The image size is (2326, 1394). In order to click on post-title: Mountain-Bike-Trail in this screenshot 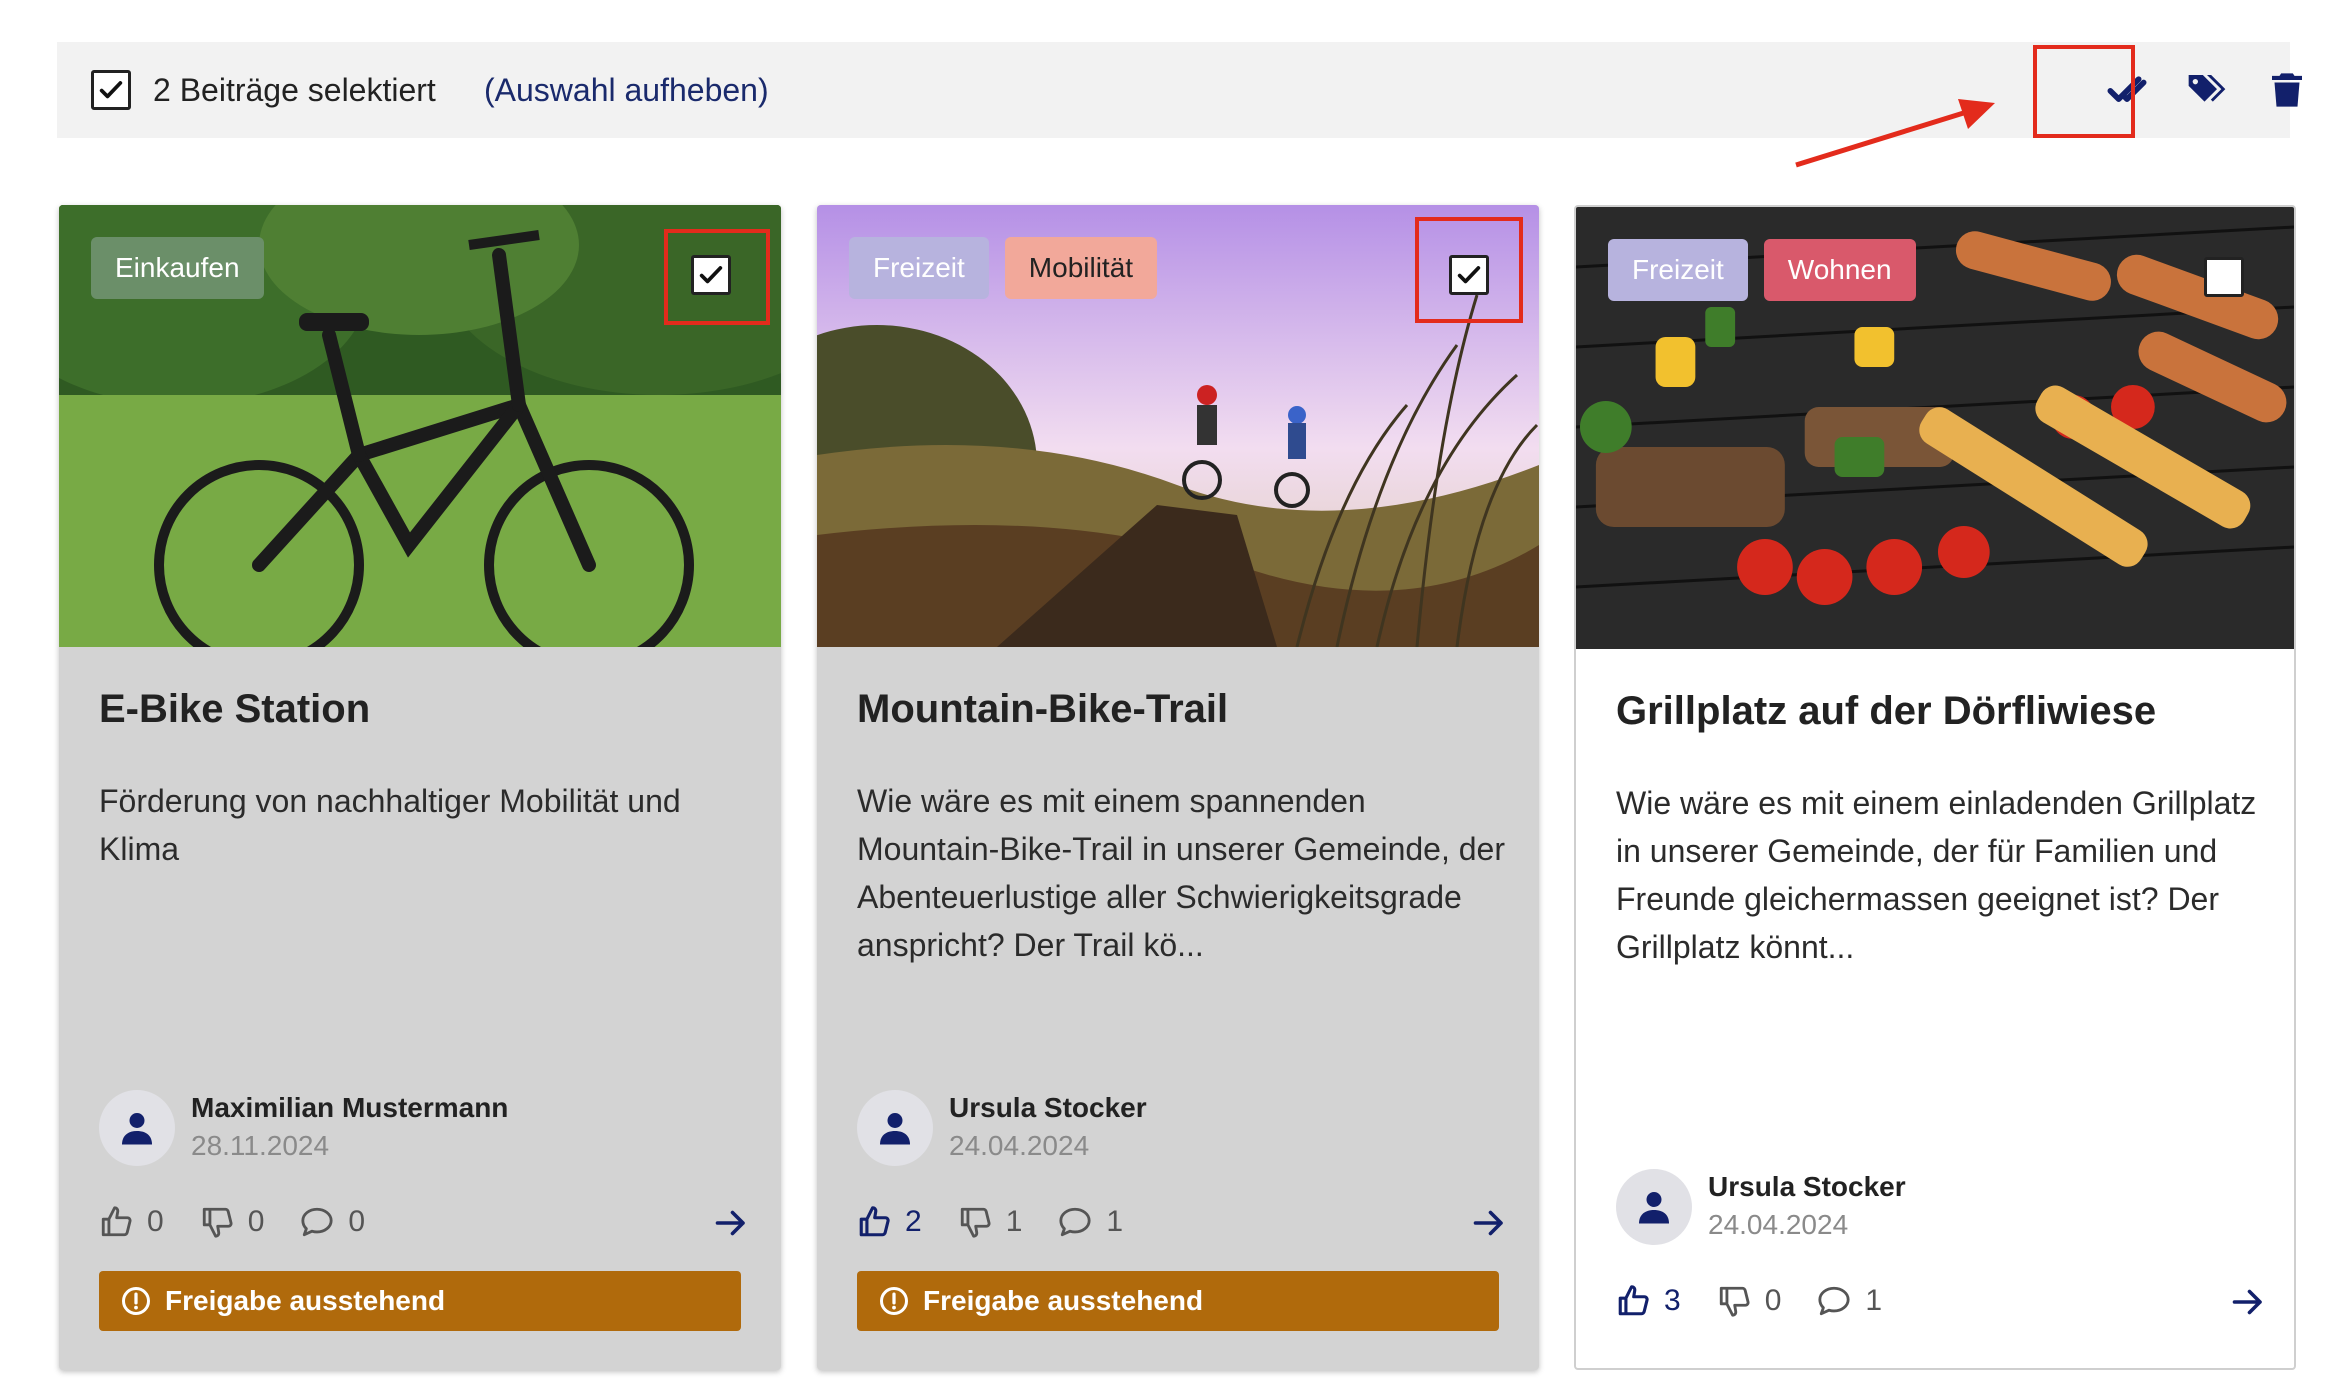, I will do `click(1042, 709)`.